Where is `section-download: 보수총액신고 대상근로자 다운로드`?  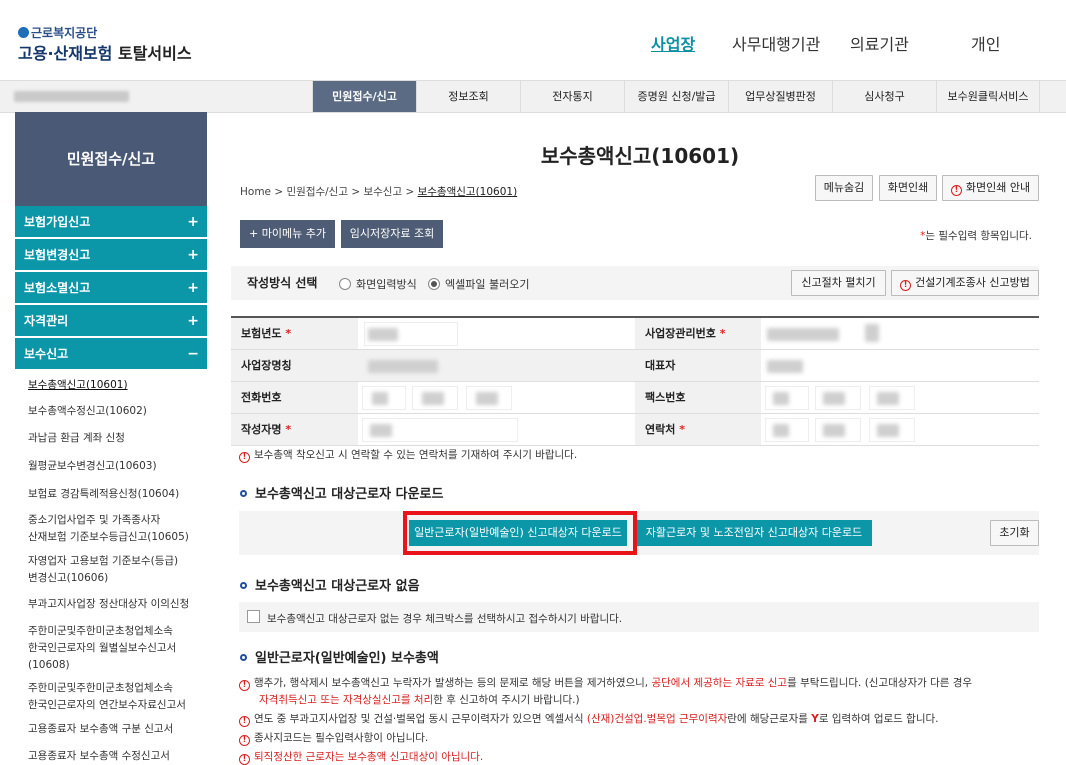
section-download: 보수총액신고 대상근로자 다운로드 is located at coordinates (341, 492).